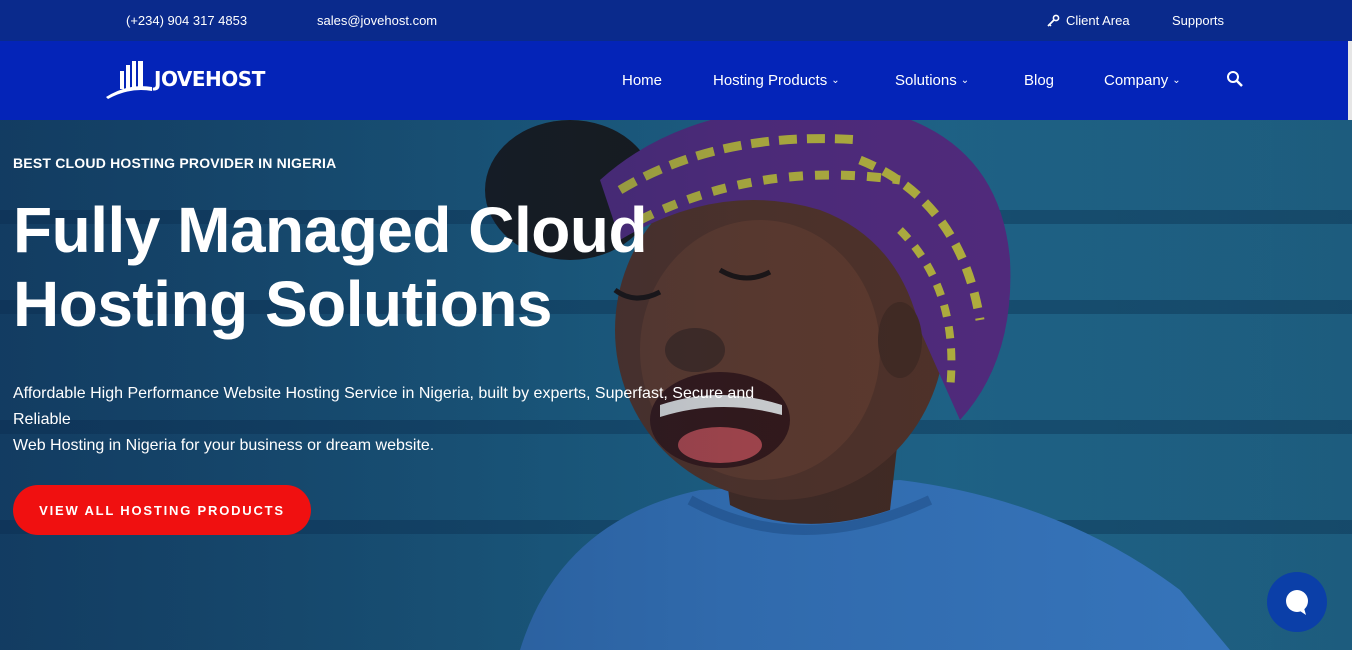 The width and height of the screenshot is (1352, 650). I want to click on chat-widget-button, so click(1297, 602).